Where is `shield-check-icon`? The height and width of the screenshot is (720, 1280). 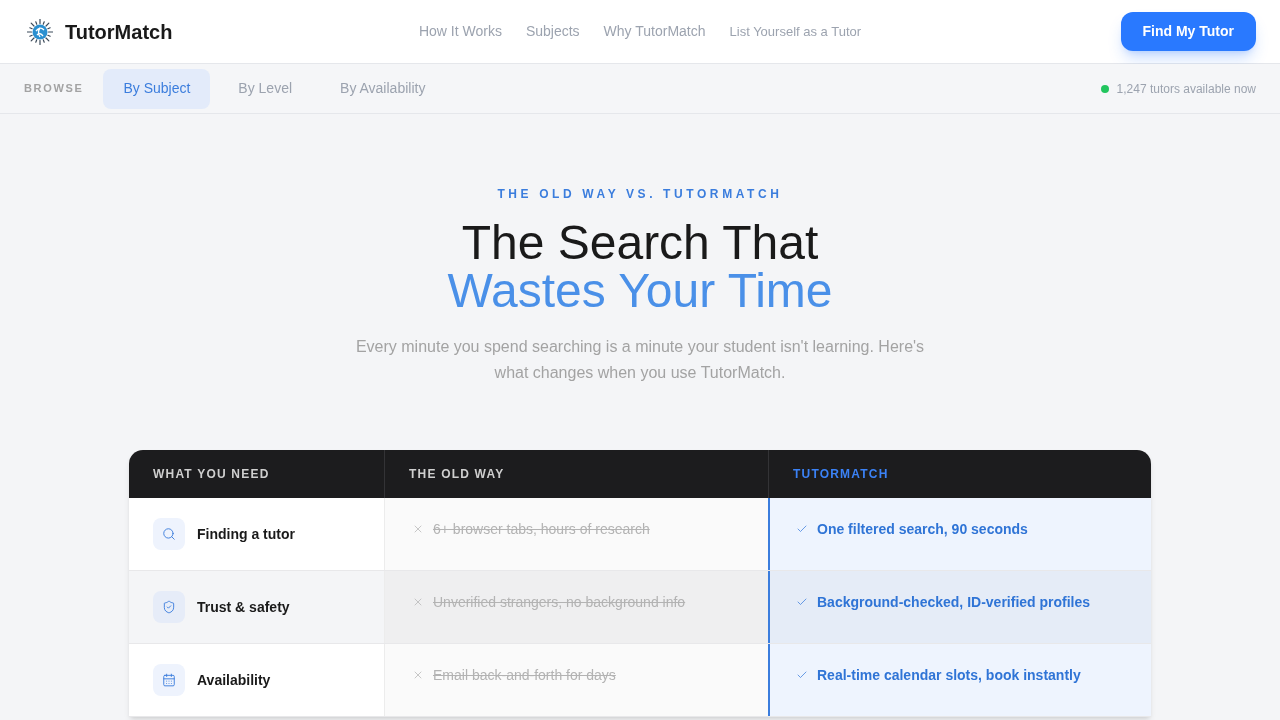
shield-check-icon is located at coordinates (169, 607).